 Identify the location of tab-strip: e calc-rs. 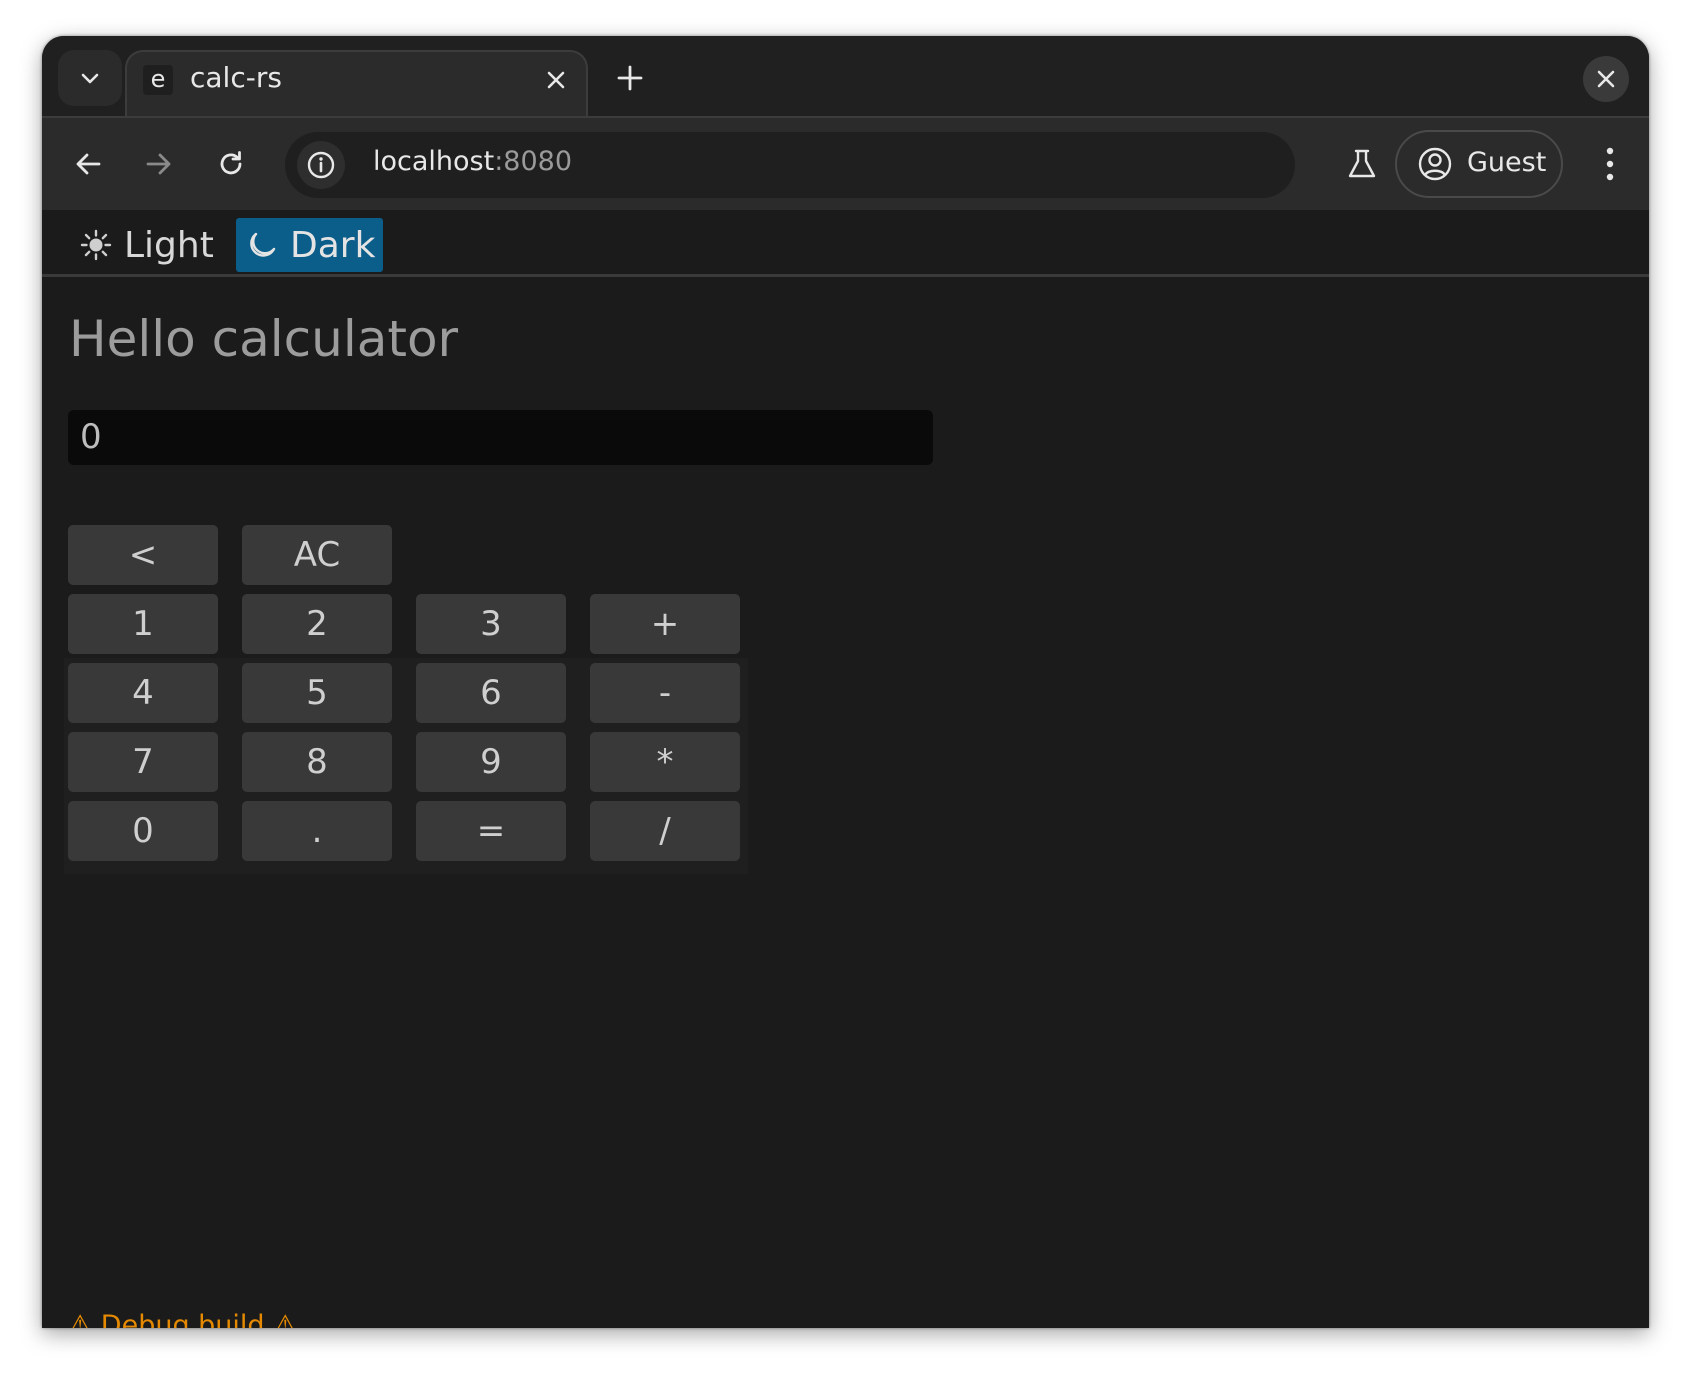
(845, 83).